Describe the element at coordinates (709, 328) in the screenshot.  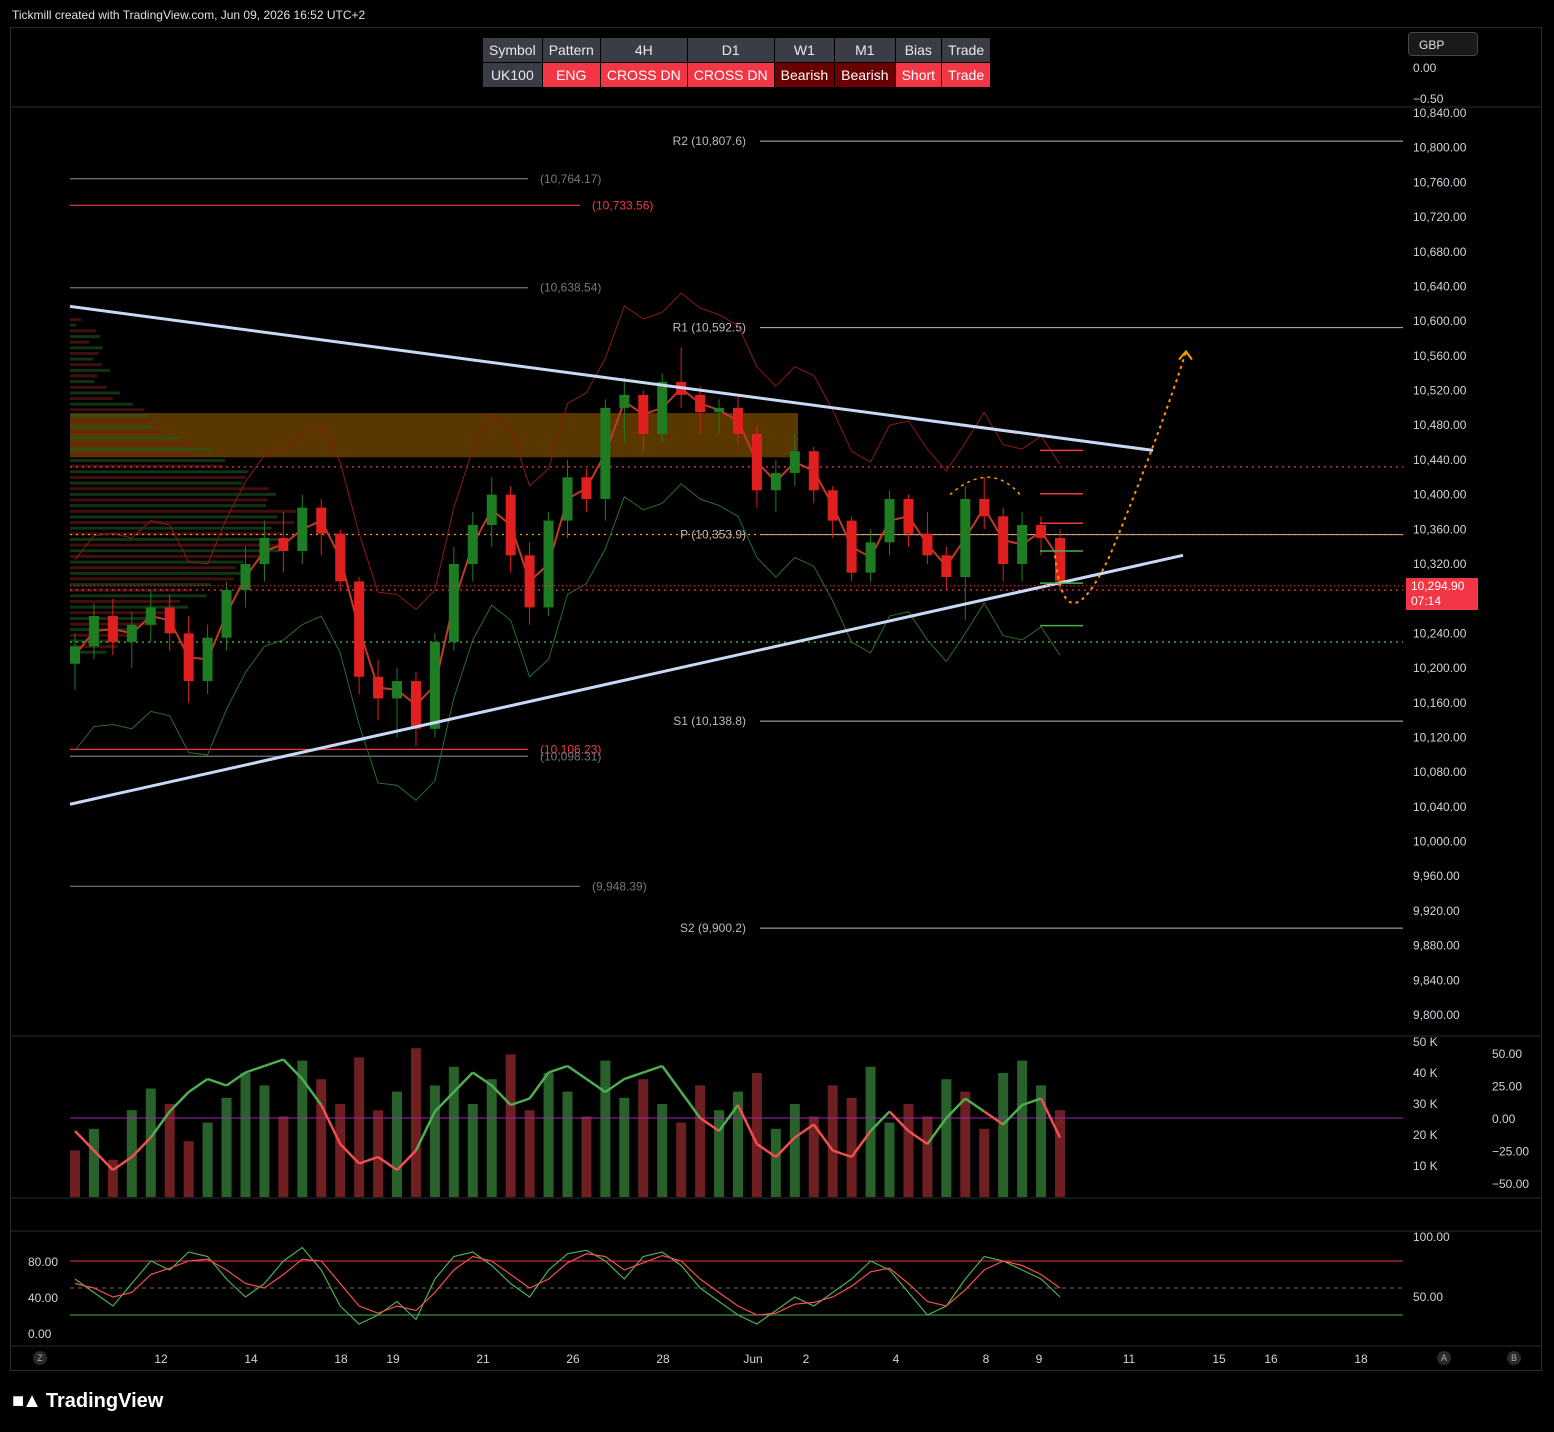
I see `pivot-level-label: R1 (10,592.5)` at that location.